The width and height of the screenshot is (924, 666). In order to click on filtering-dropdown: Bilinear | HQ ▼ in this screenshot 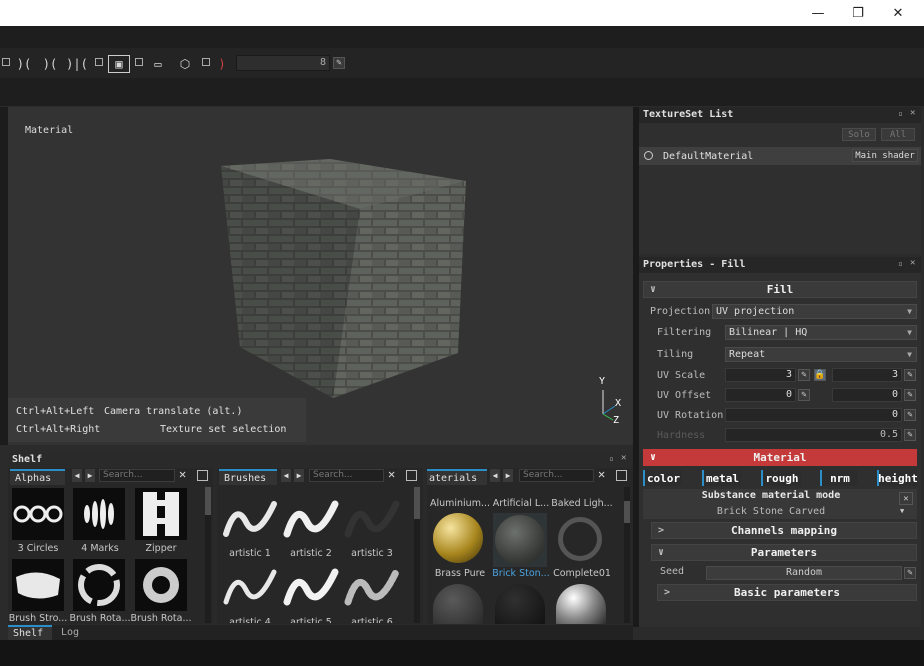, I will do `click(821, 332)`.